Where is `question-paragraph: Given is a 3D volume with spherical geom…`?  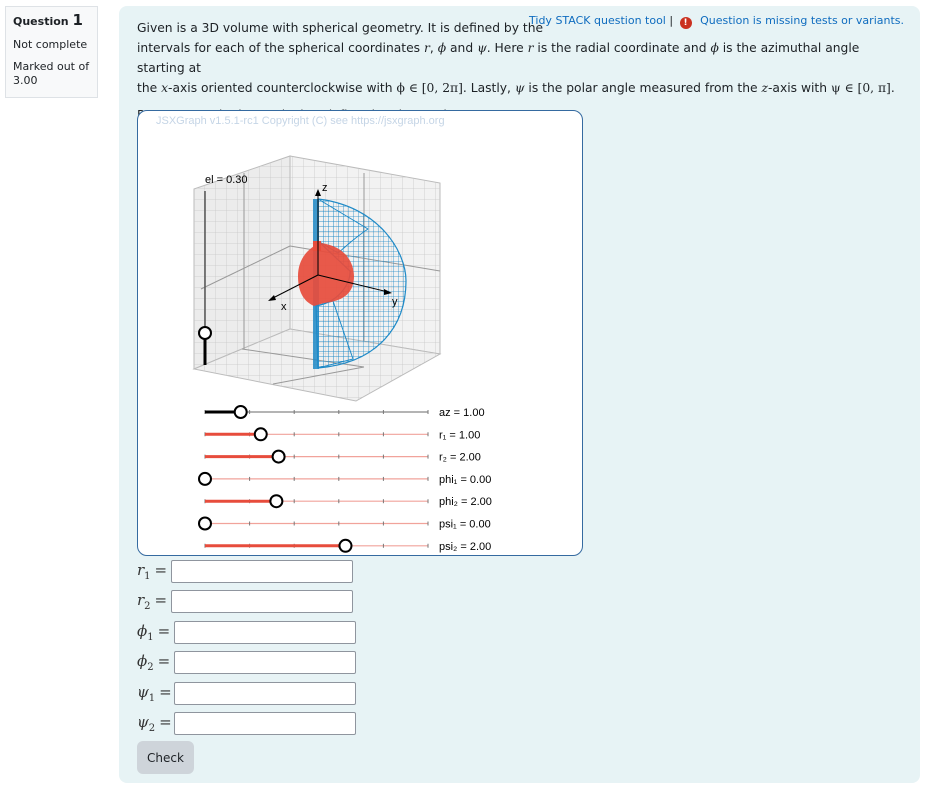 question-paragraph: Given is a 3D volume with spherical geom… is located at coordinates (516, 58).